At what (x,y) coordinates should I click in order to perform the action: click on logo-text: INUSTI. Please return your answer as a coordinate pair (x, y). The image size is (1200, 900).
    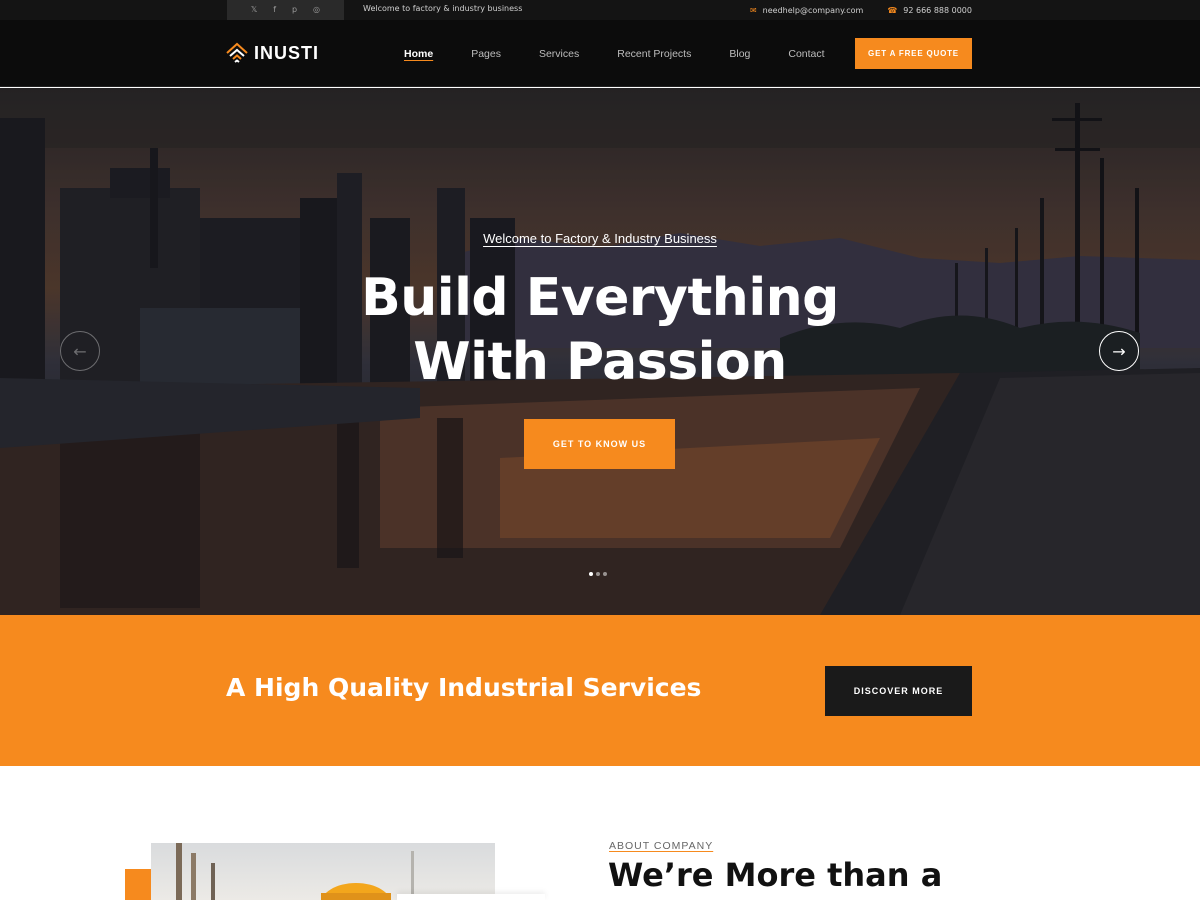
    Looking at the image, I should click on (287, 52).